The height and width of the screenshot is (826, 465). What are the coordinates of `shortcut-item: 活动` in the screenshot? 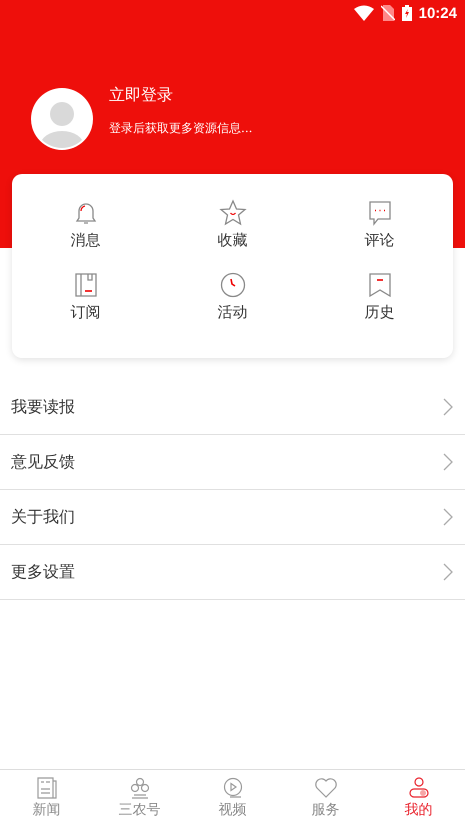 It's located at (232, 304).